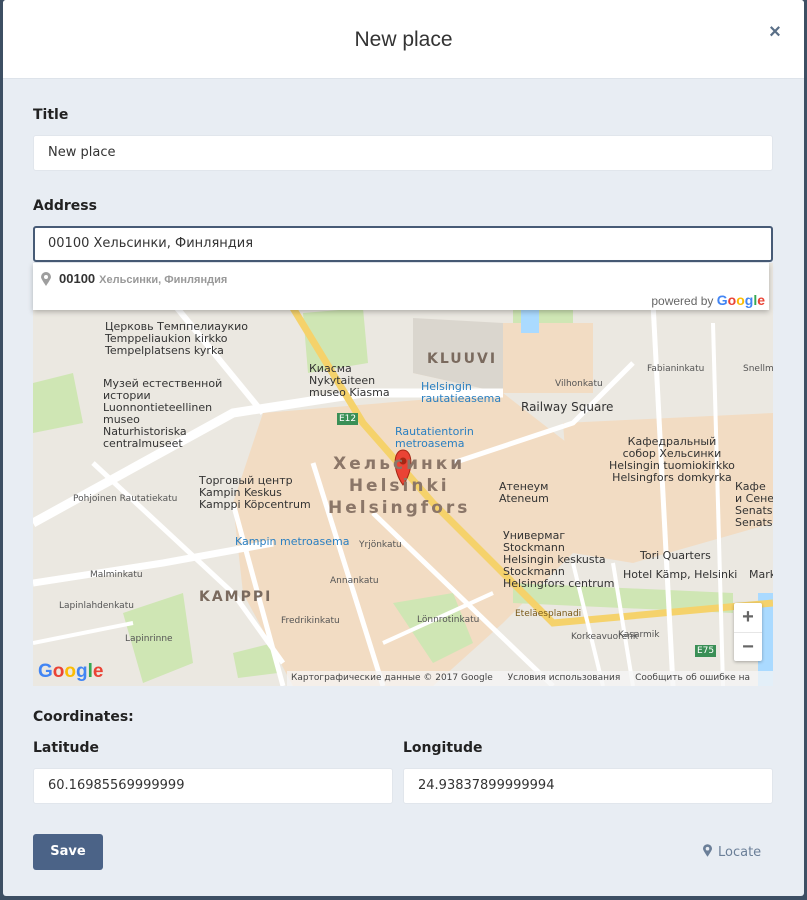 This screenshot has height=900, width=807. I want to click on map-label-kamppi: KAMPPI, so click(236, 597).